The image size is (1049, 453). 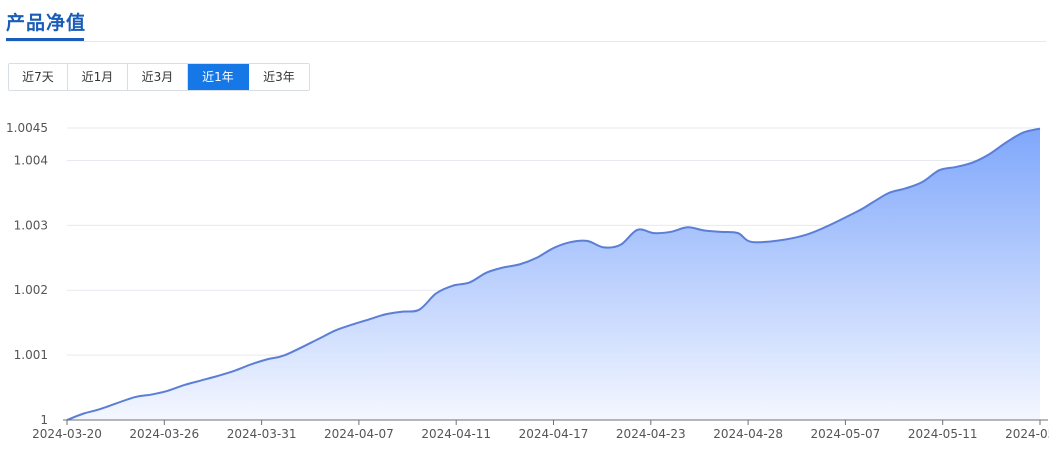 What do you see at coordinates (38, 77) in the screenshot?
I see `tab-7d: 近7天` at bounding box center [38, 77].